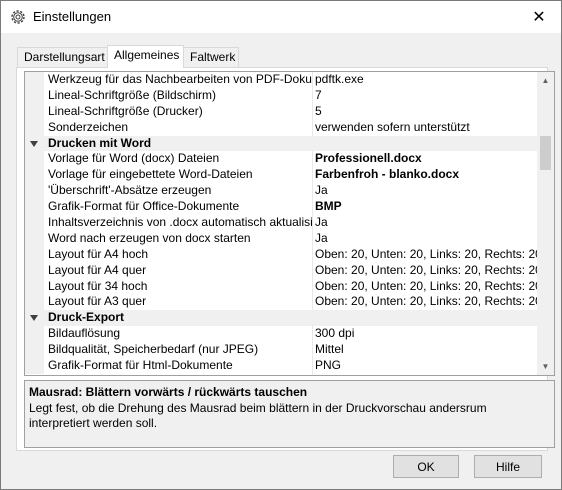 The width and height of the screenshot is (562, 490). What do you see at coordinates (281, 191) in the screenshot?
I see `property-row: 'Überschrift'-Absätze erzeugen Ja` at bounding box center [281, 191].